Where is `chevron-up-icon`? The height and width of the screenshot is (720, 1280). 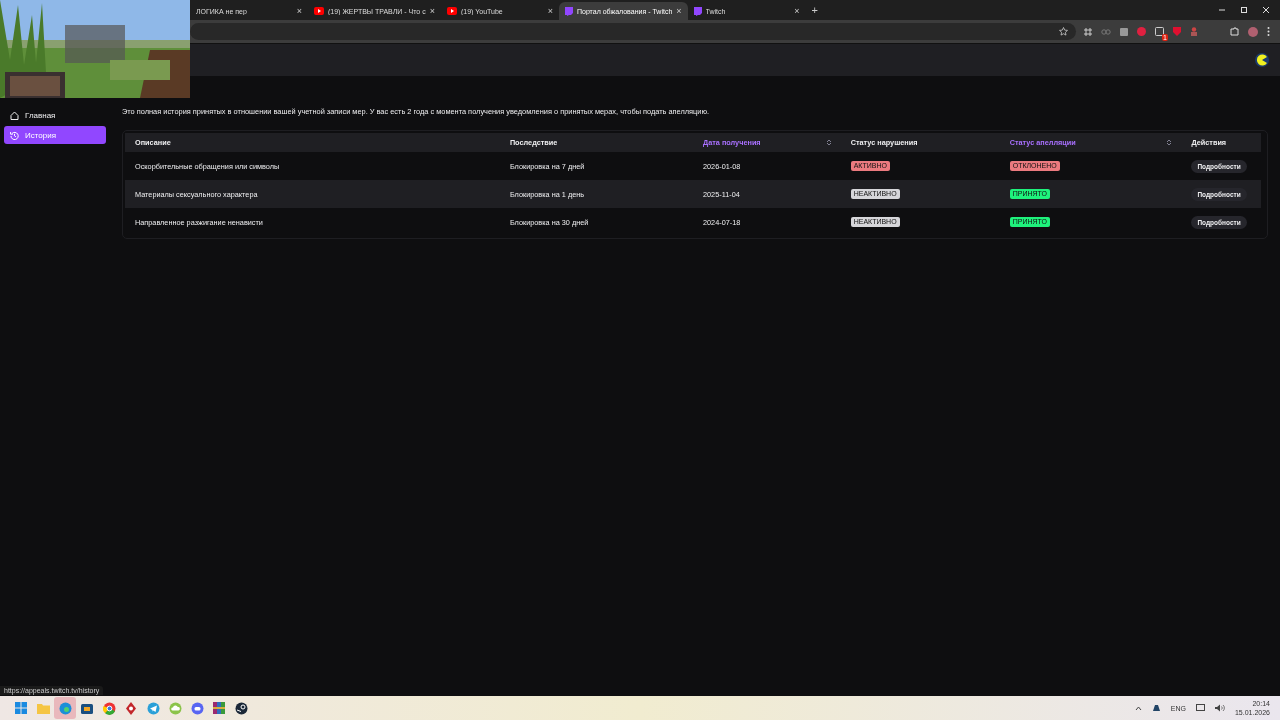
chevron-up-icon is located at coordinates (1138, 708).